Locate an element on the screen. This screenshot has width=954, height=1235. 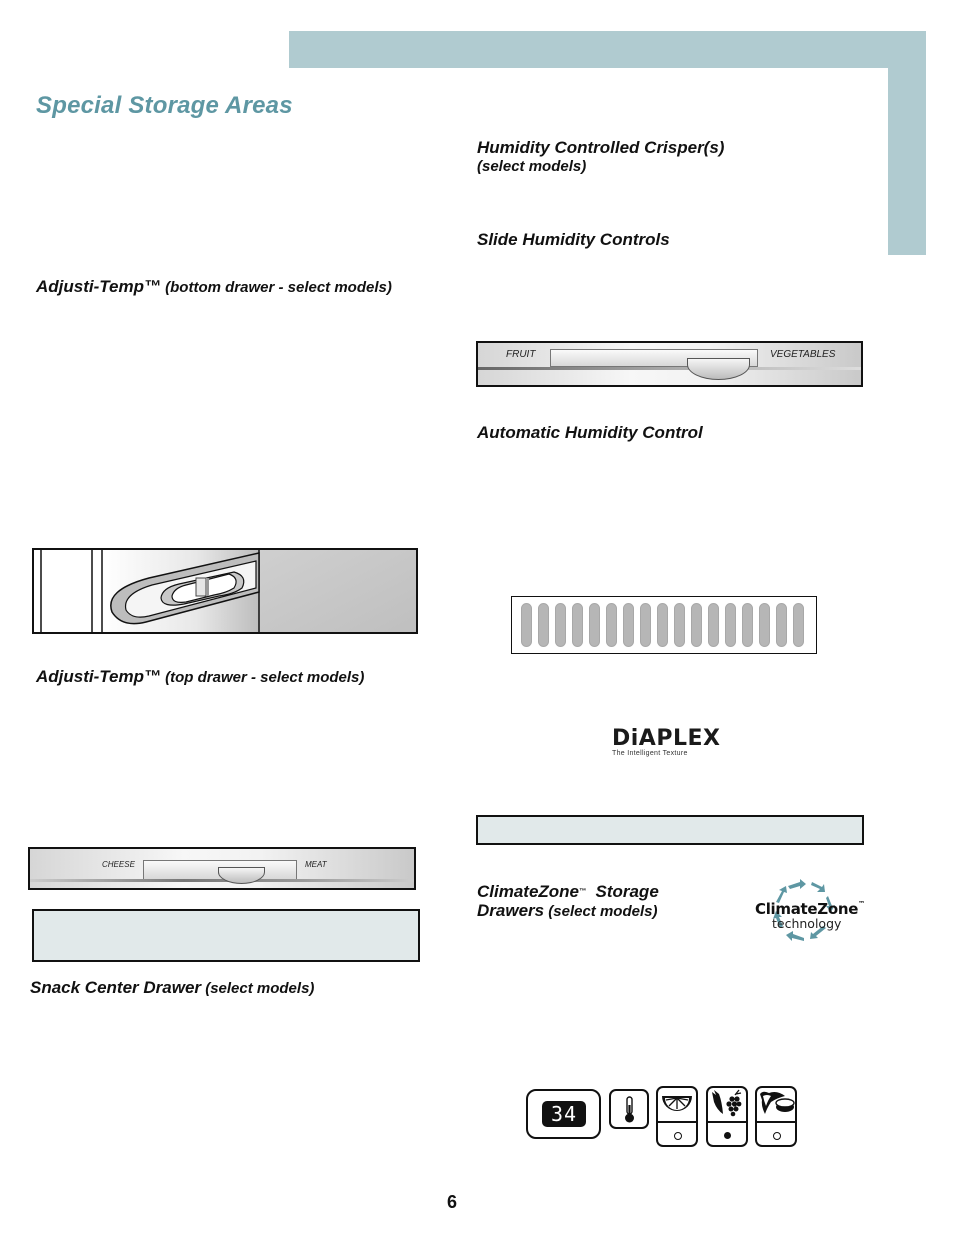
temperature-button is located at coordinates (629, 1109).